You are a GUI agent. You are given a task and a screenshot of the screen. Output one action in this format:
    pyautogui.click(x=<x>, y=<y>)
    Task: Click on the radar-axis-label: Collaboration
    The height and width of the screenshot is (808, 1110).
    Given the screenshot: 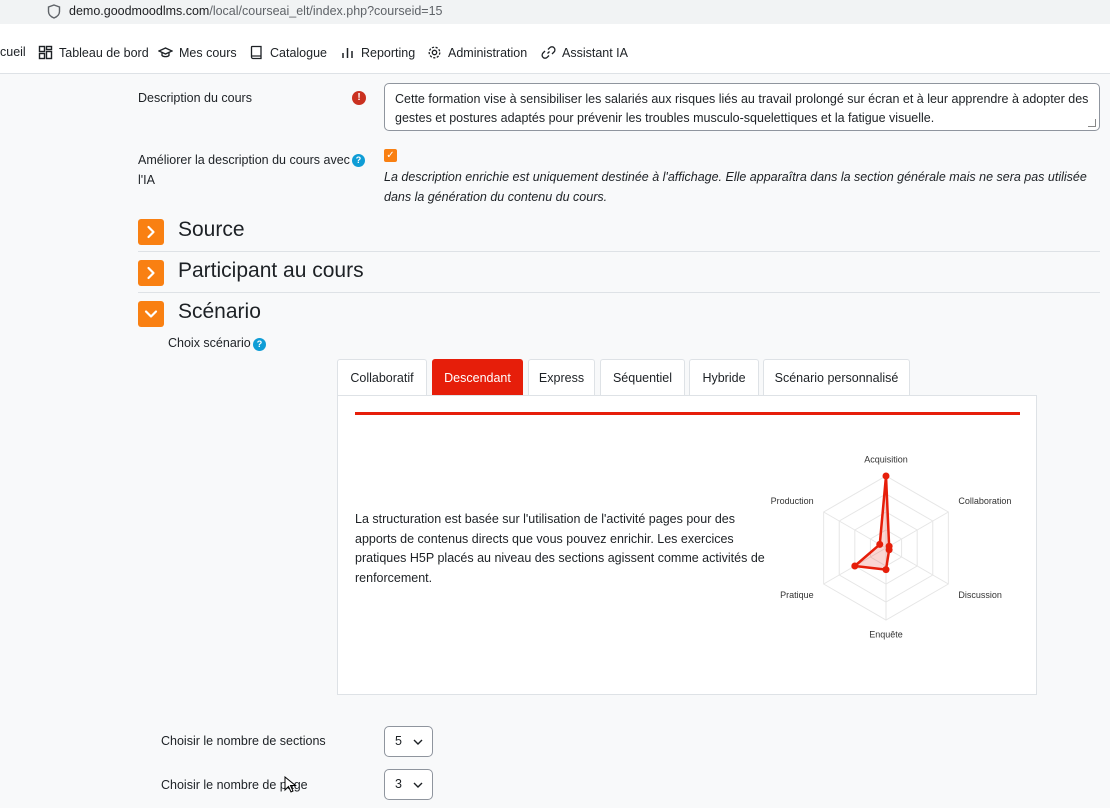 What is the action you would take?
    pyautogui.click(x=984, y=501)
    